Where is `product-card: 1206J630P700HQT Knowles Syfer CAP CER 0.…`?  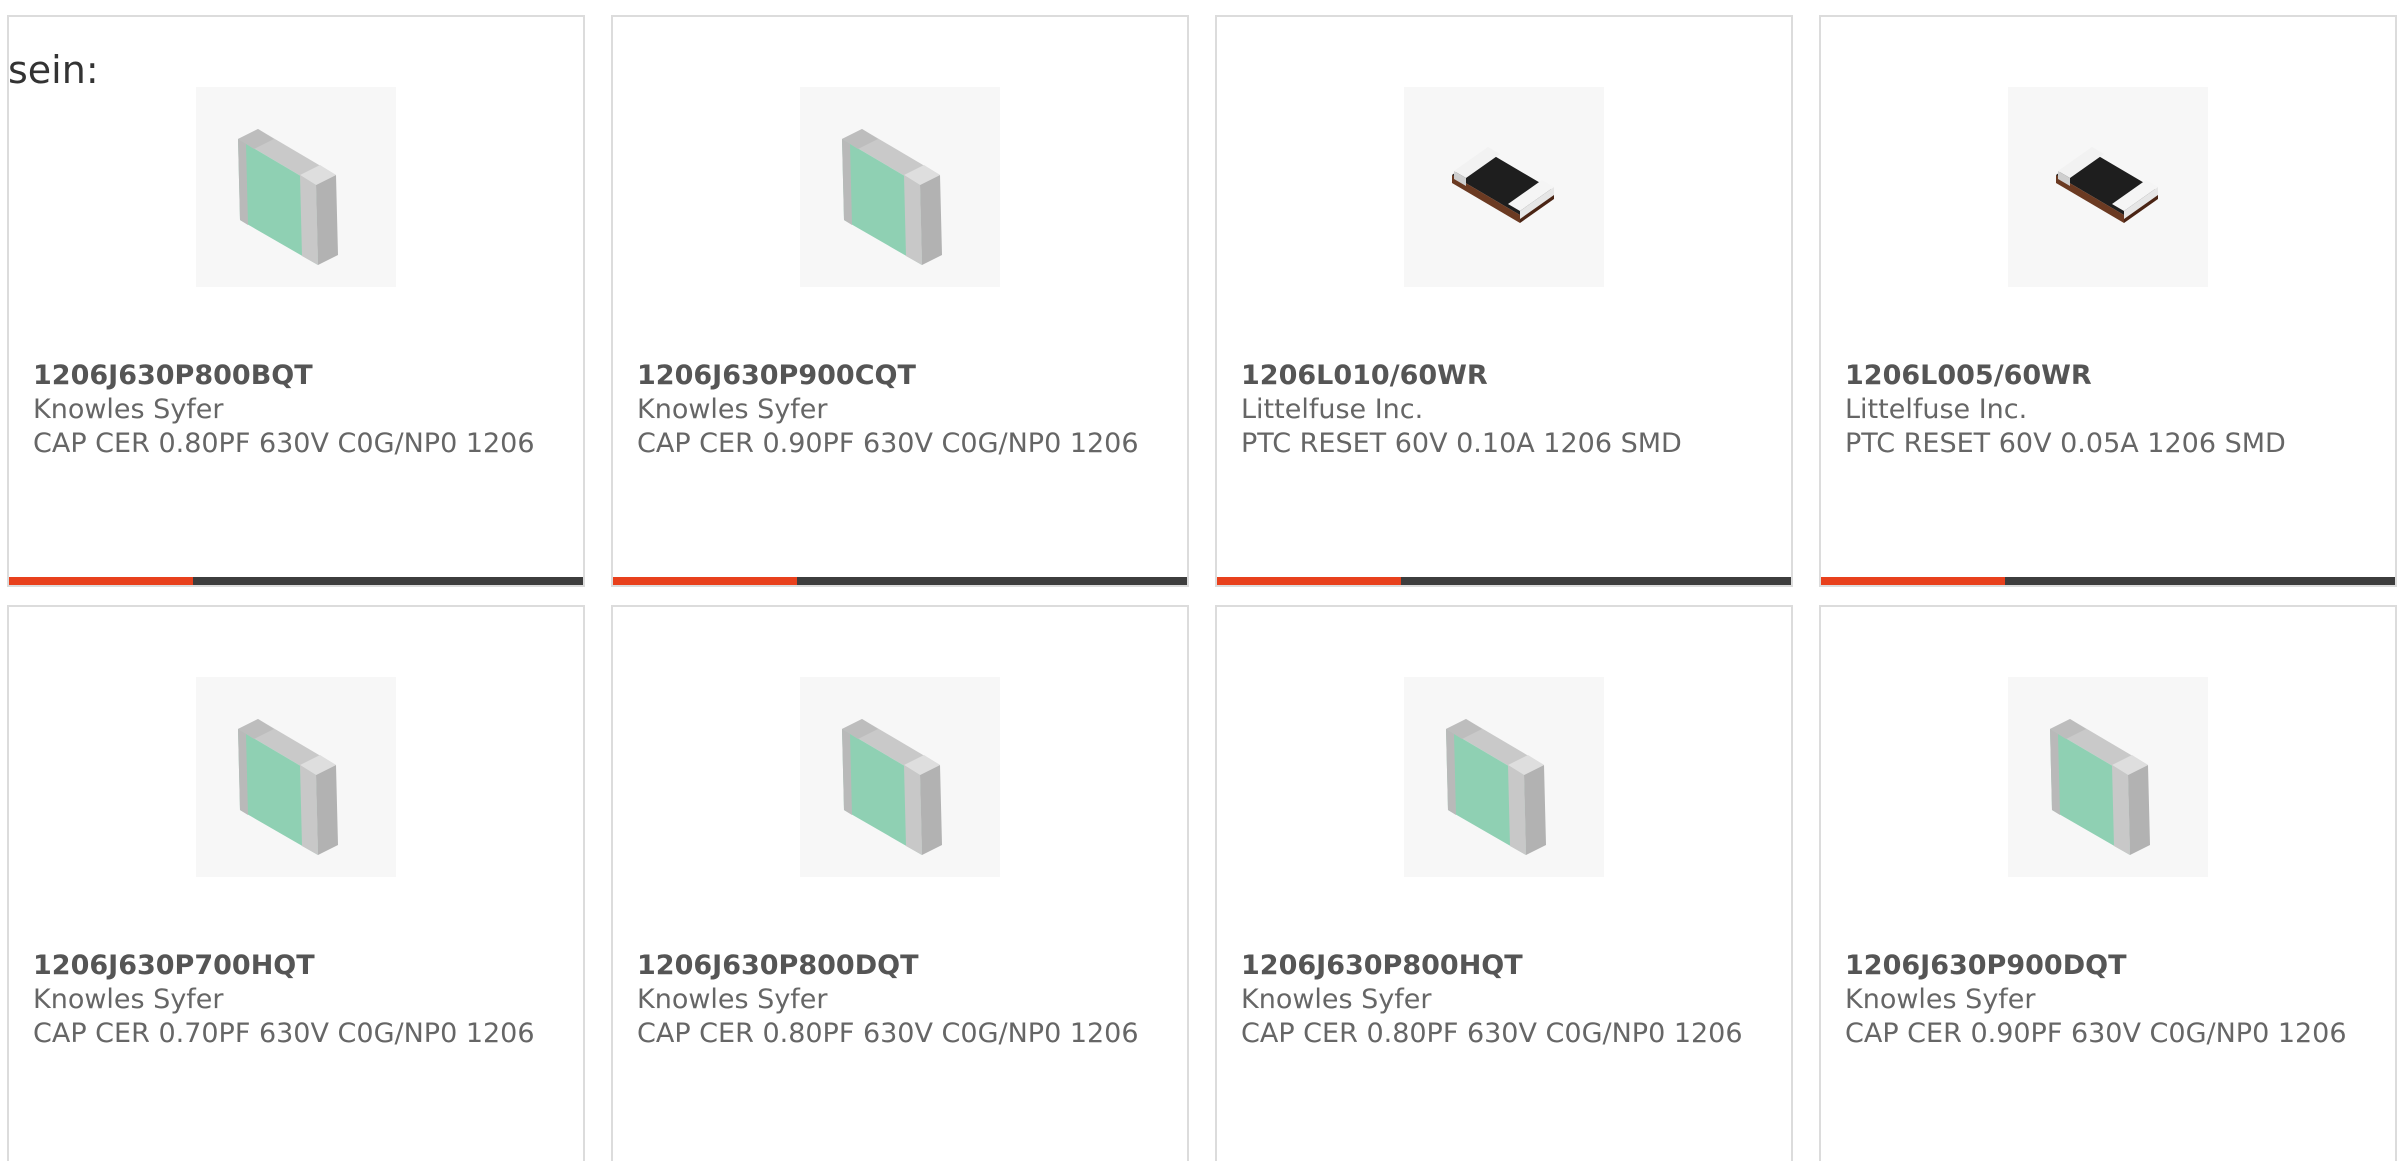 product-card: 1206J630P700HQT Knowles Syfer CAP CER 0.… is located at coordinates (296, 883).